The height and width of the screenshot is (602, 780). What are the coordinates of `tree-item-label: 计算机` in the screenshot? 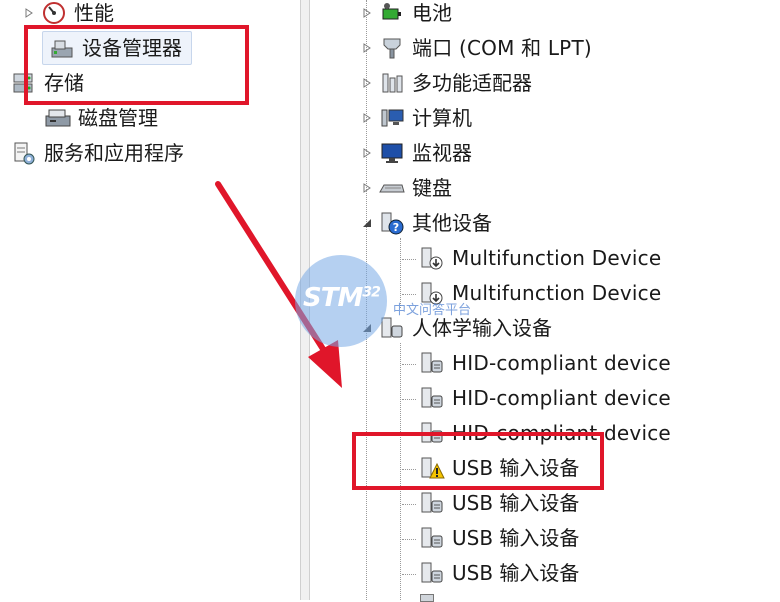 It's located at (442, 118).